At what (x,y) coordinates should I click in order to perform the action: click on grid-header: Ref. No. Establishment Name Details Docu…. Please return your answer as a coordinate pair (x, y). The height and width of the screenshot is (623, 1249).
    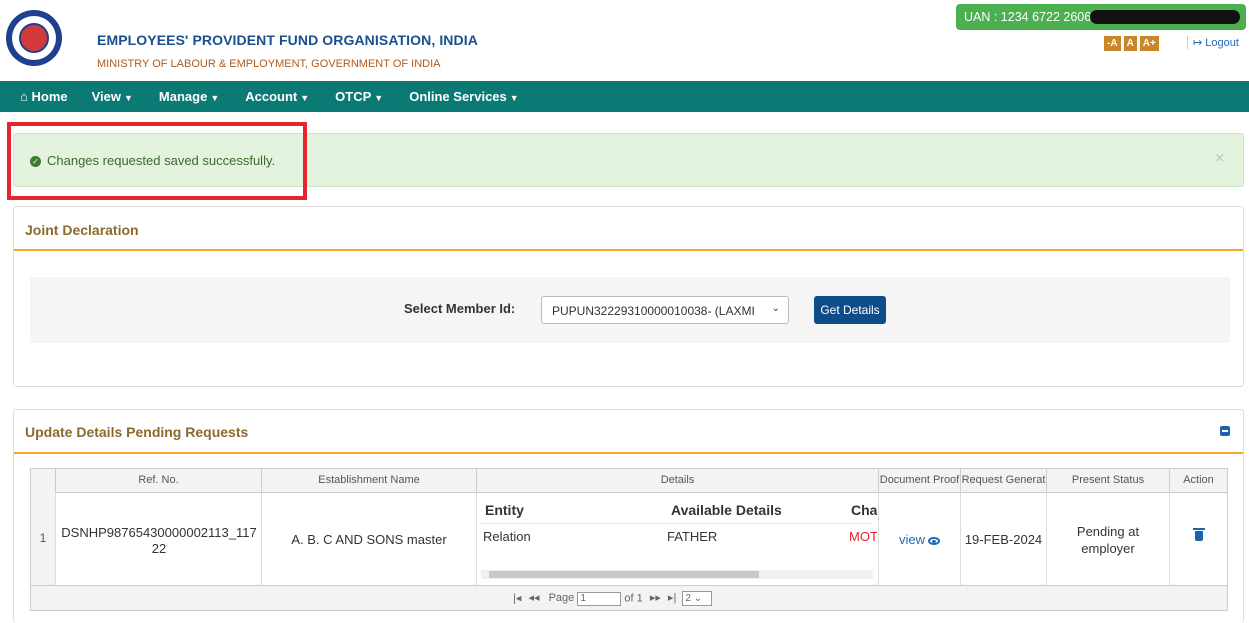
    Looking at the image, I should click on (629, 481).